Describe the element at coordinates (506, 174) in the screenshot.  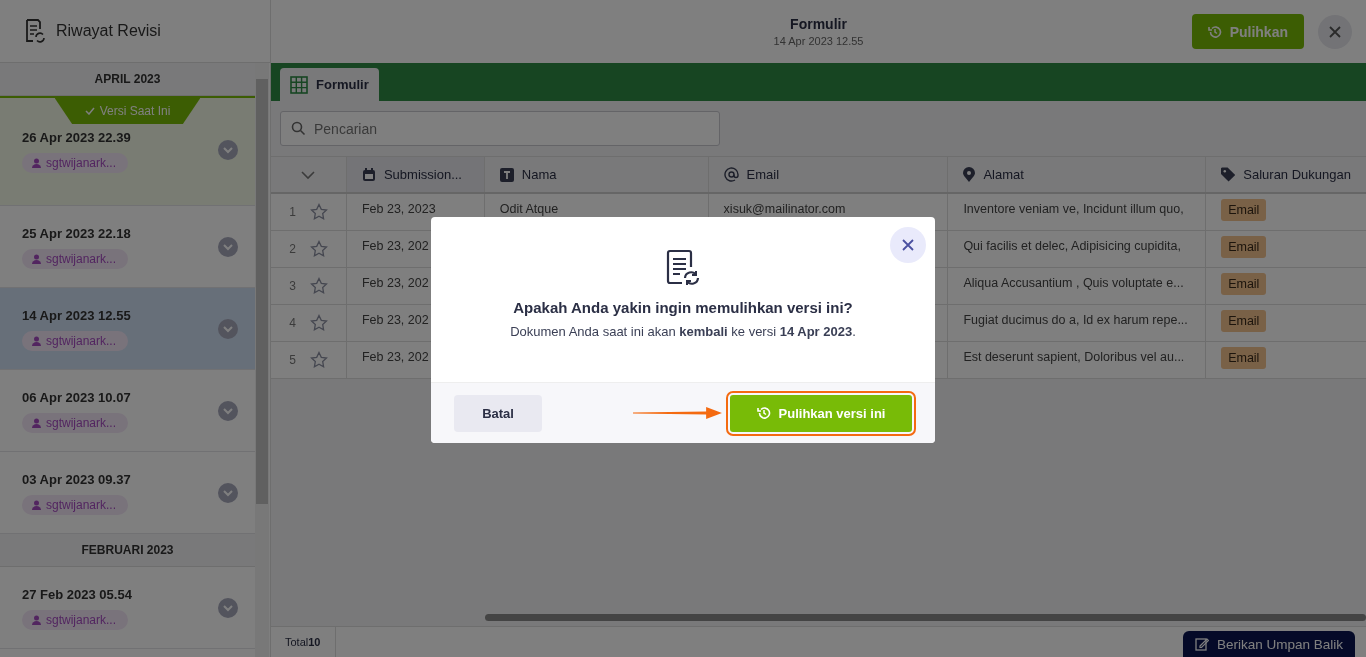
I see `text-icon` at that location.